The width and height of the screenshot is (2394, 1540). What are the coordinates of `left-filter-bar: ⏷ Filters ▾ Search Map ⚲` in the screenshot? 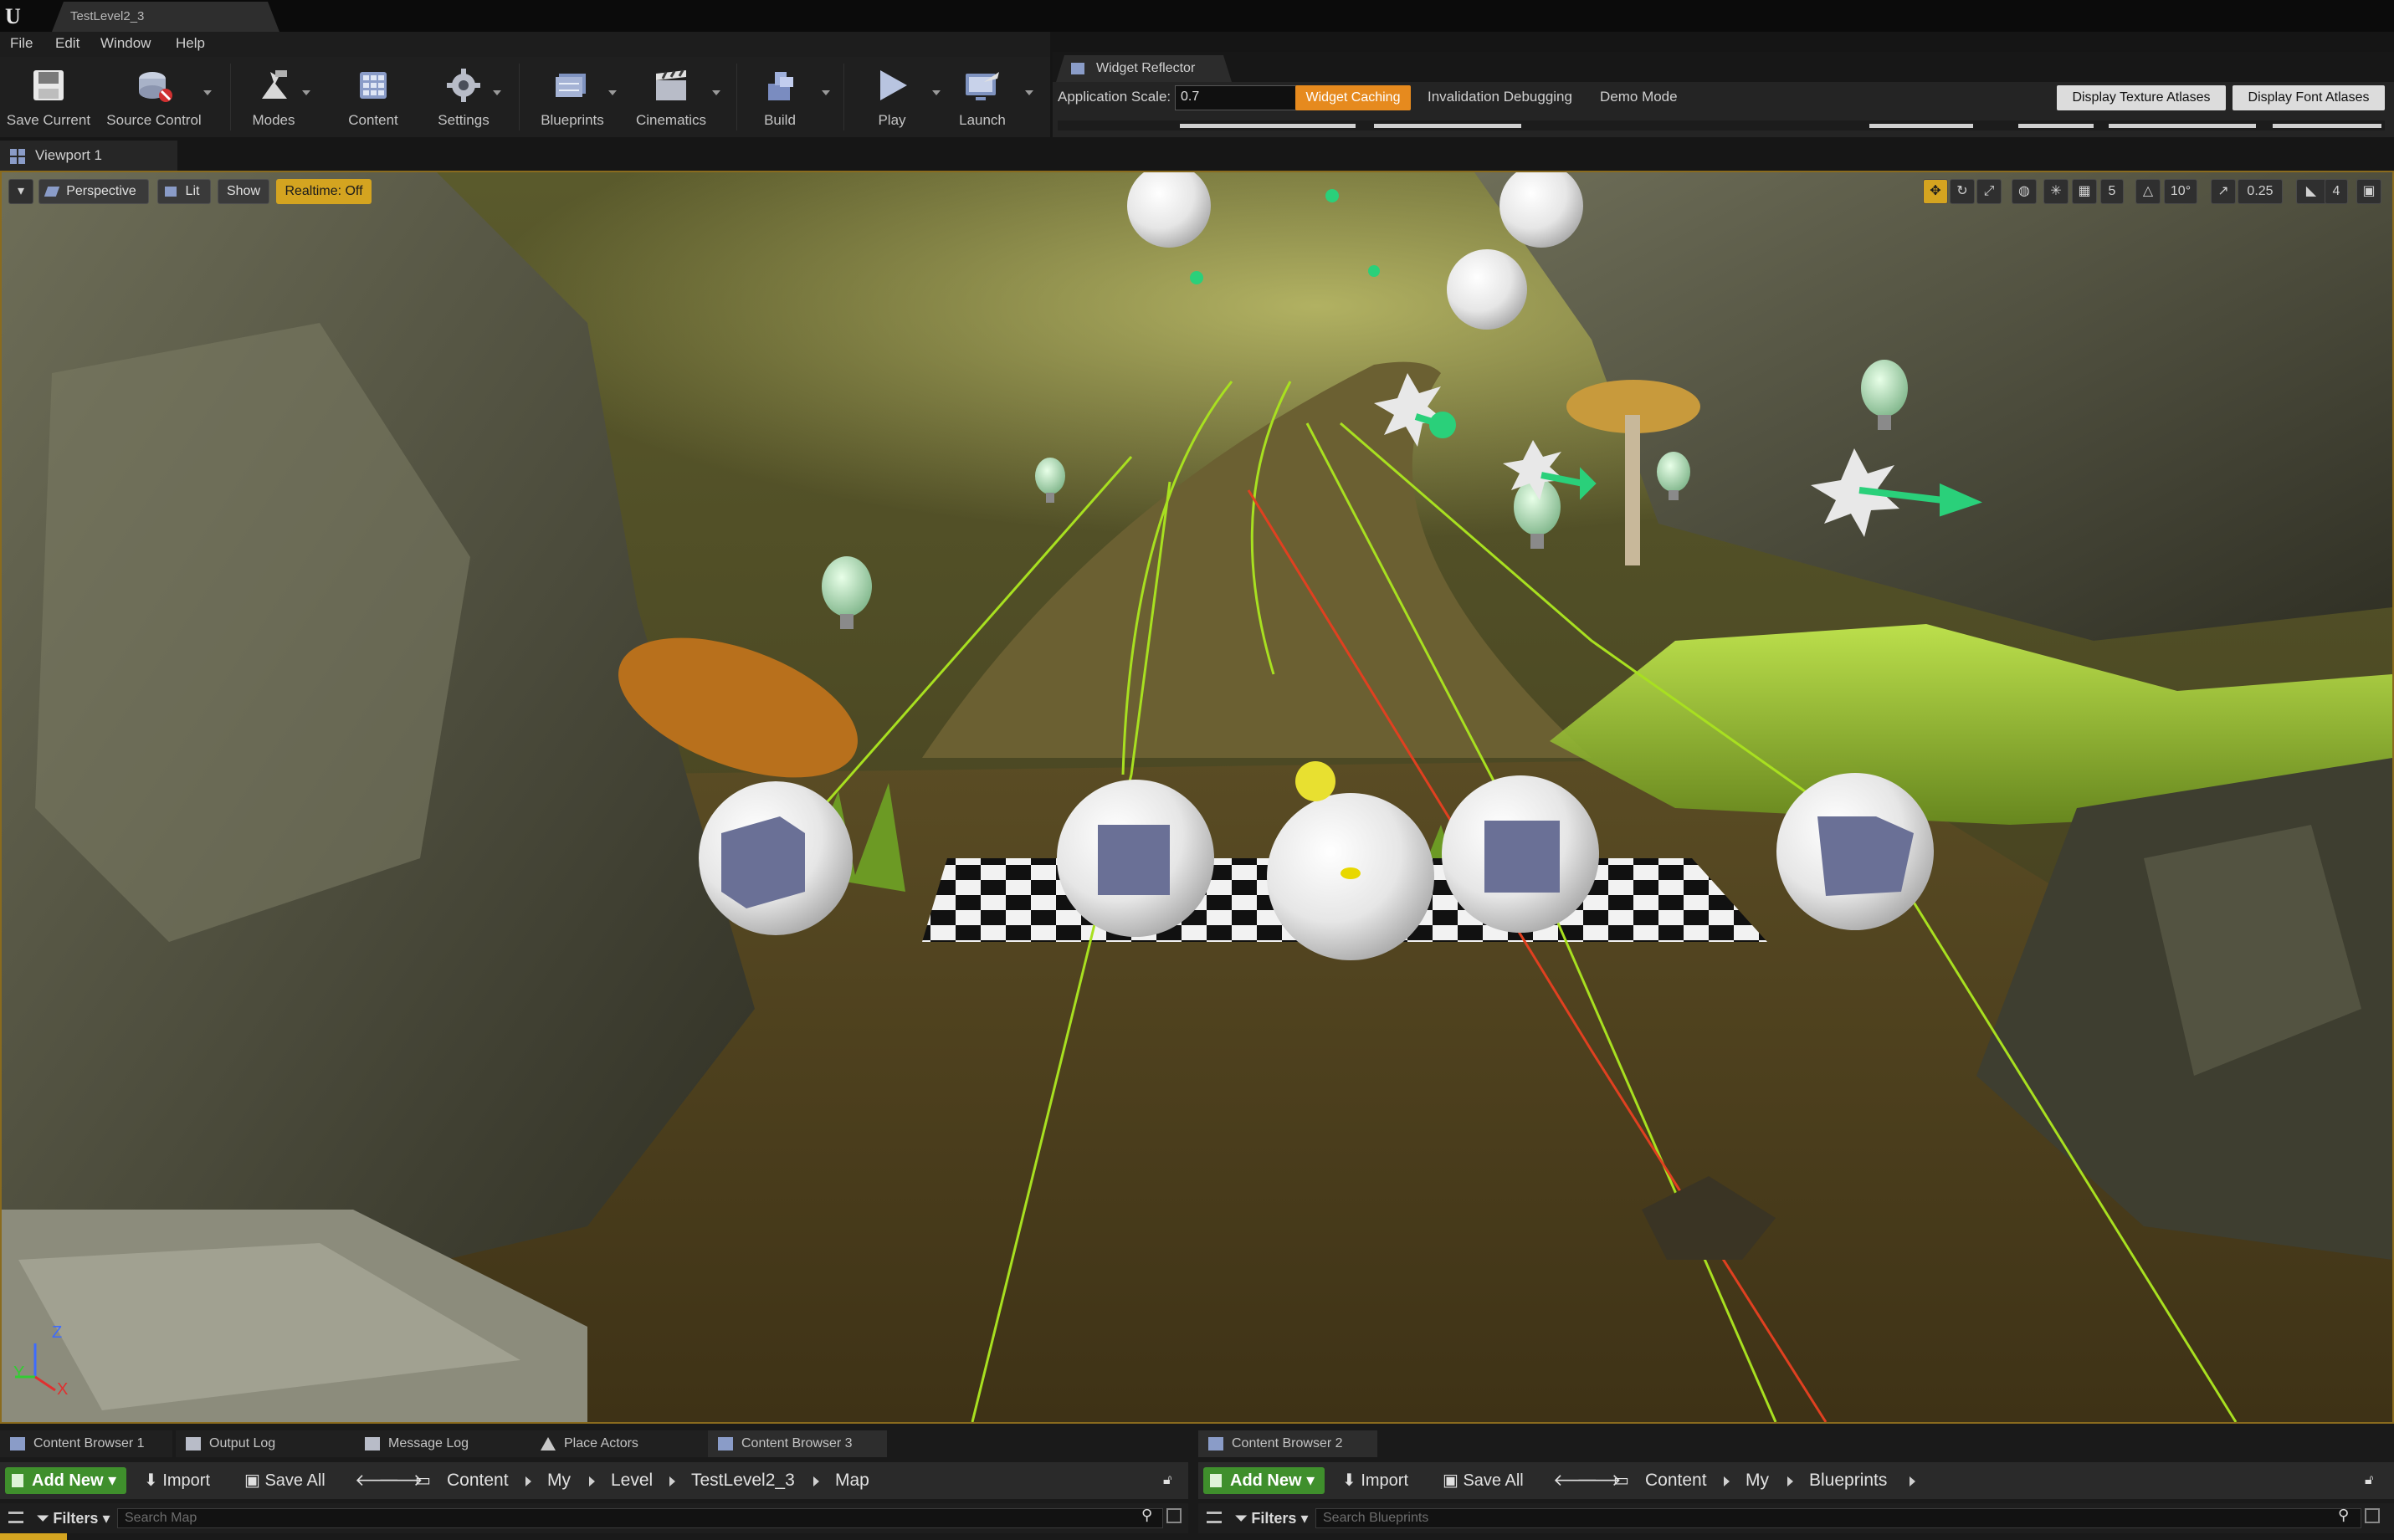 It's located at (594, 1518).